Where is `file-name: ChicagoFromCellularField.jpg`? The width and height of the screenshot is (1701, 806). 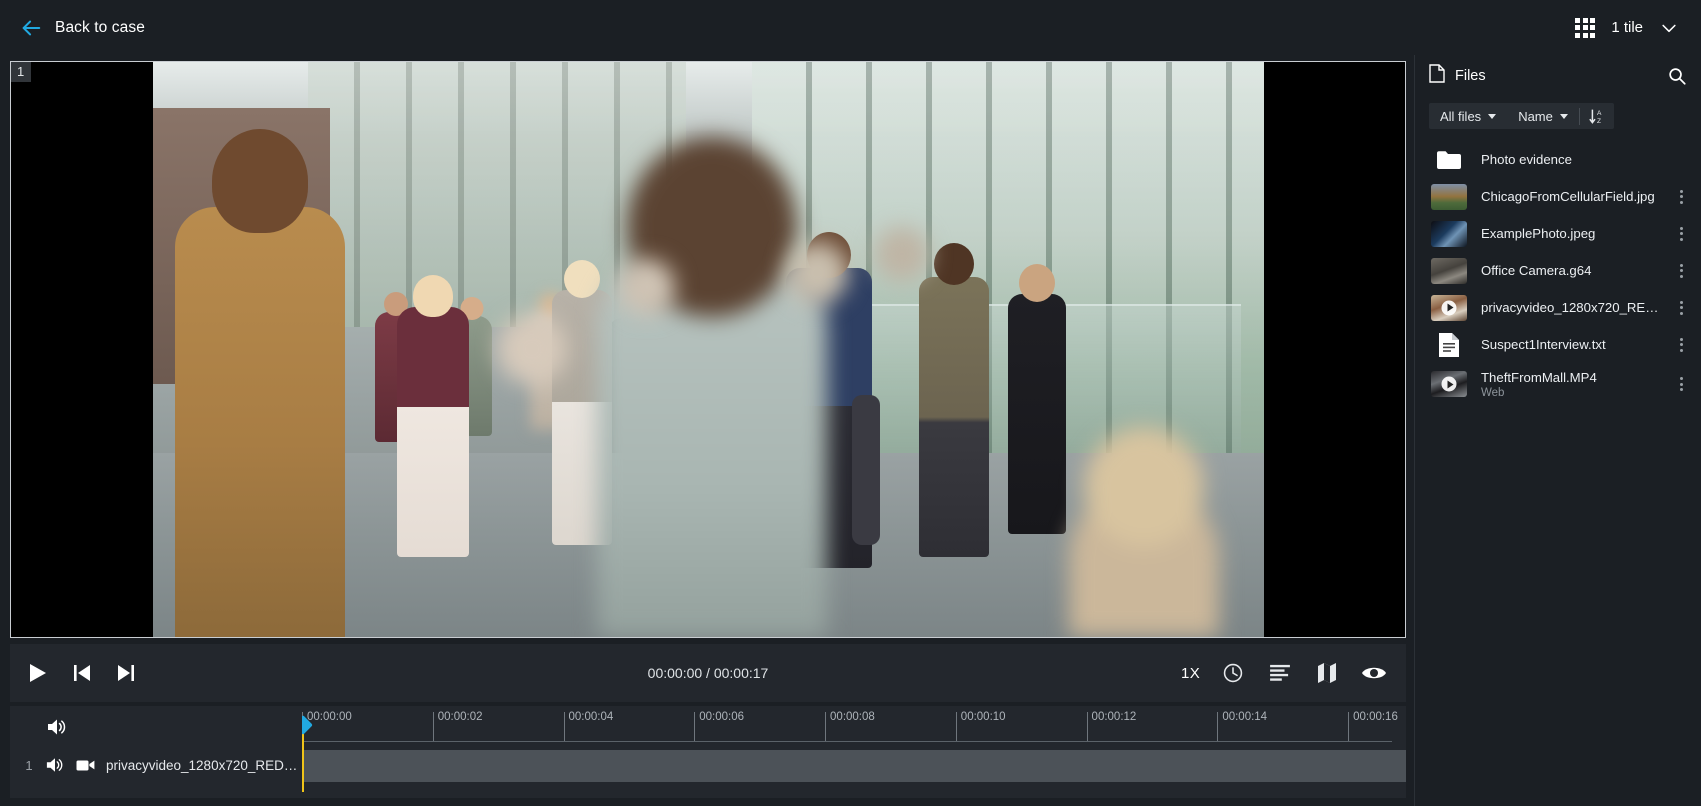
file-name: ChicagoFromCellularField.jpg is located at coordinates (1568, 196).